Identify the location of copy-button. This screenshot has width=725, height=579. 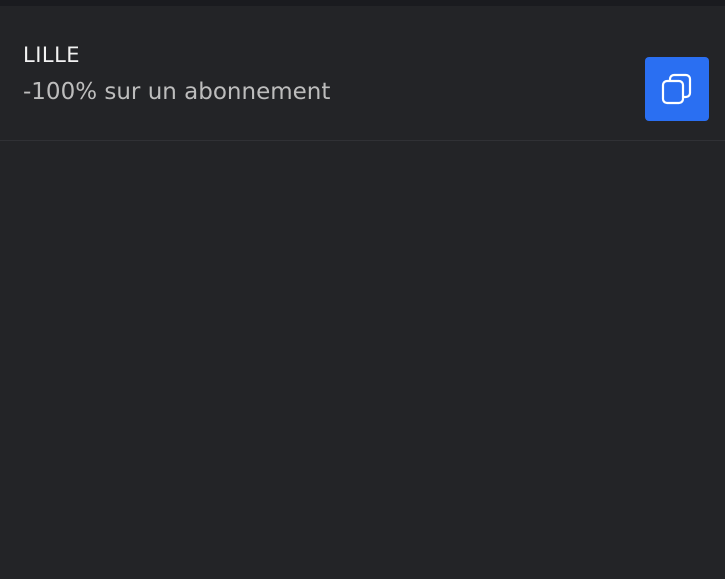
(677, 89).